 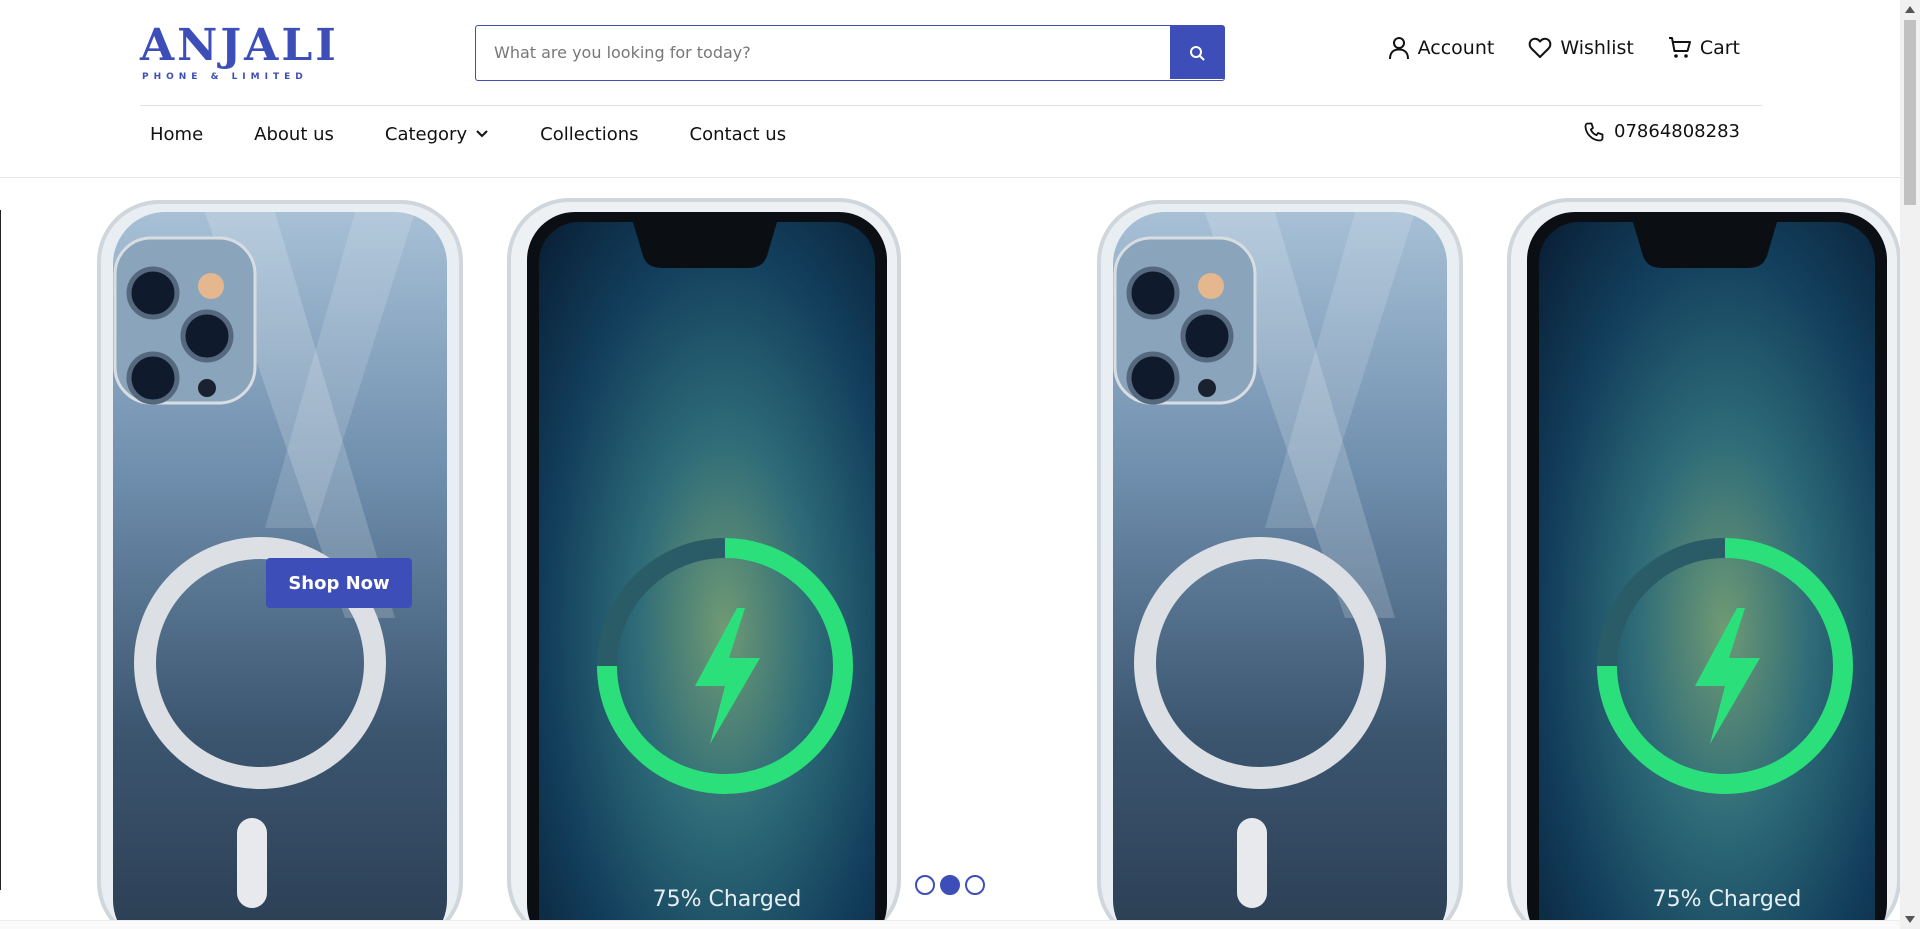 What do you see at coordinates (727, 899) in the screenshot?
I see `charge-text: 75% Charged` at bounding box center [727, 899].